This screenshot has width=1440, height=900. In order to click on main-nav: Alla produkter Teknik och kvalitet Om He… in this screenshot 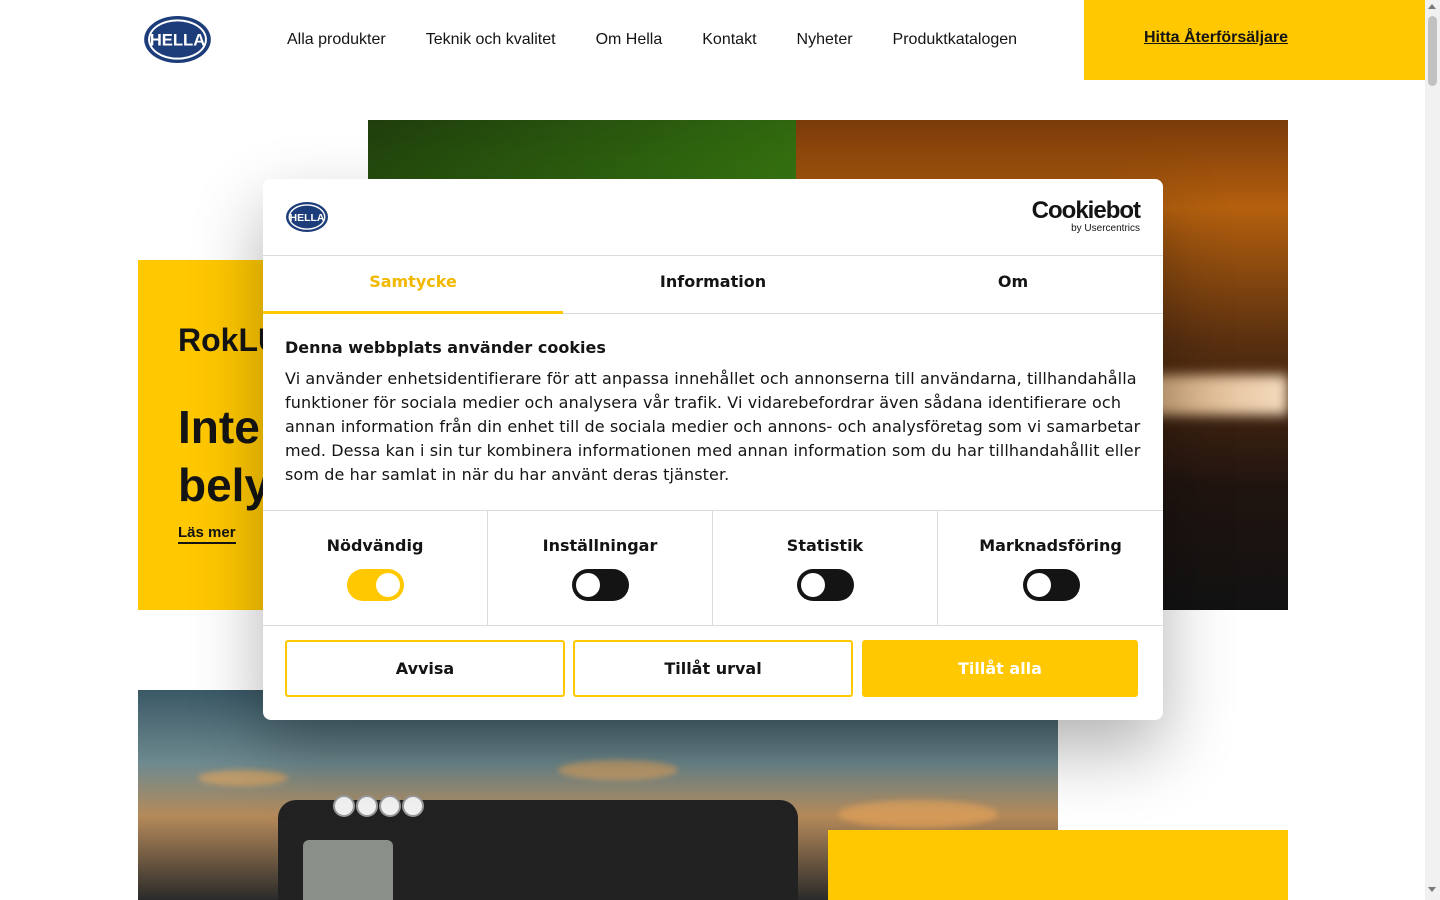, I will do `click(652, 40)`.